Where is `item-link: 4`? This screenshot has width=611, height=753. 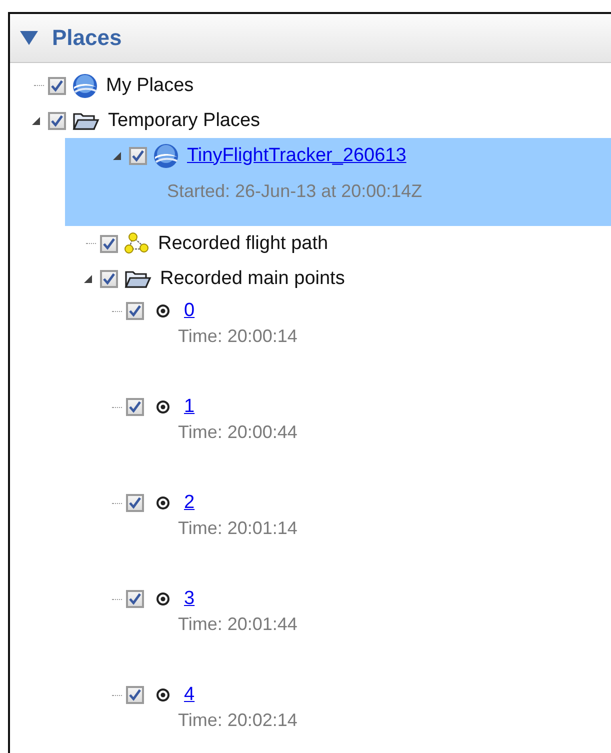
item-link: 4 is located at coordinates (189, 695).